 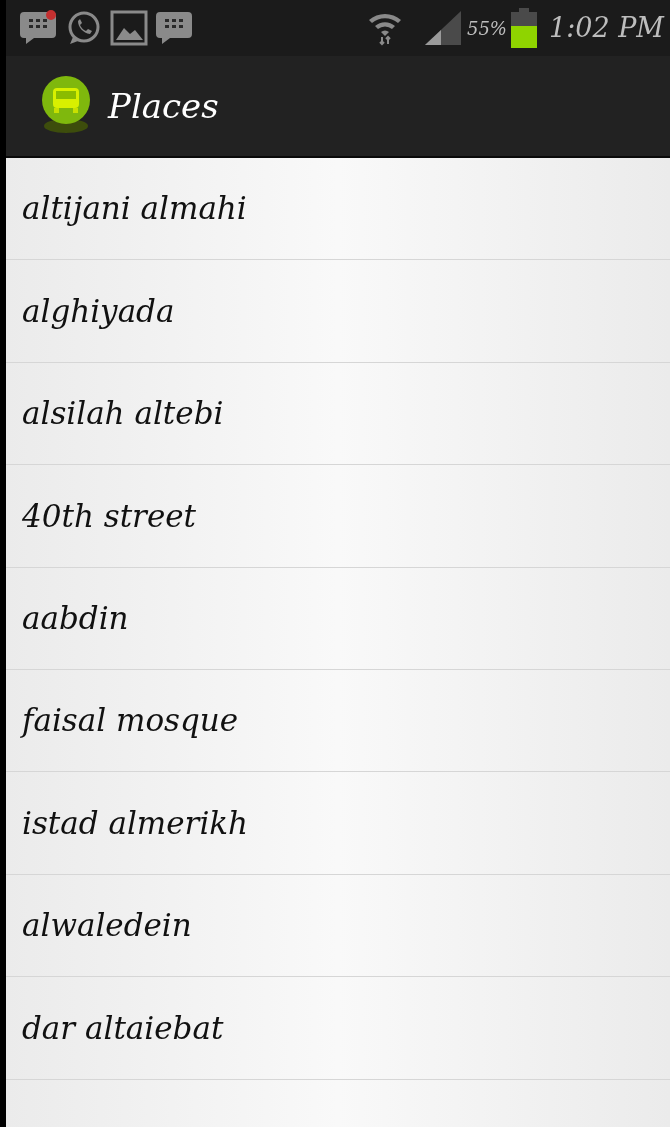 I want to click on place-item: altijani almahi, so click(x=338, y=209).